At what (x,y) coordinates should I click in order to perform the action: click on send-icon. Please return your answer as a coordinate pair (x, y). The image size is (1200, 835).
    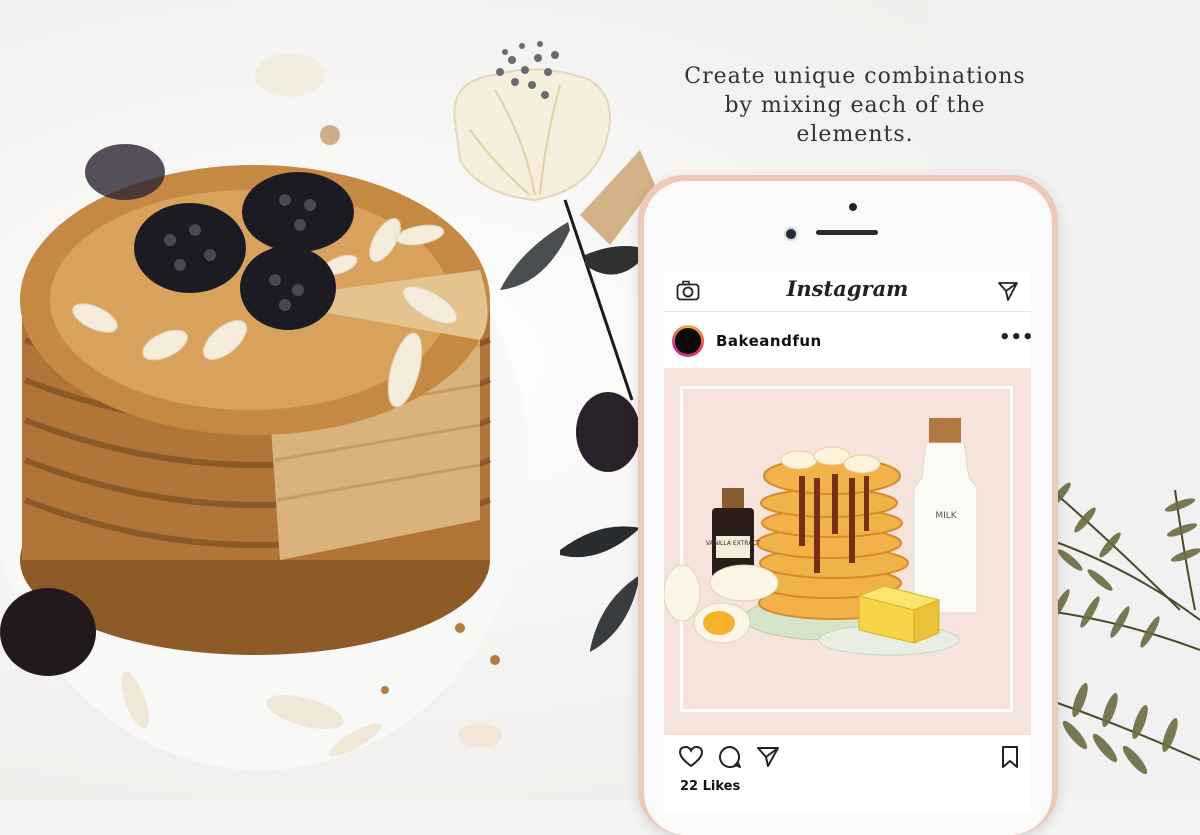
    Looking at the image, I should click on (1008, 293).